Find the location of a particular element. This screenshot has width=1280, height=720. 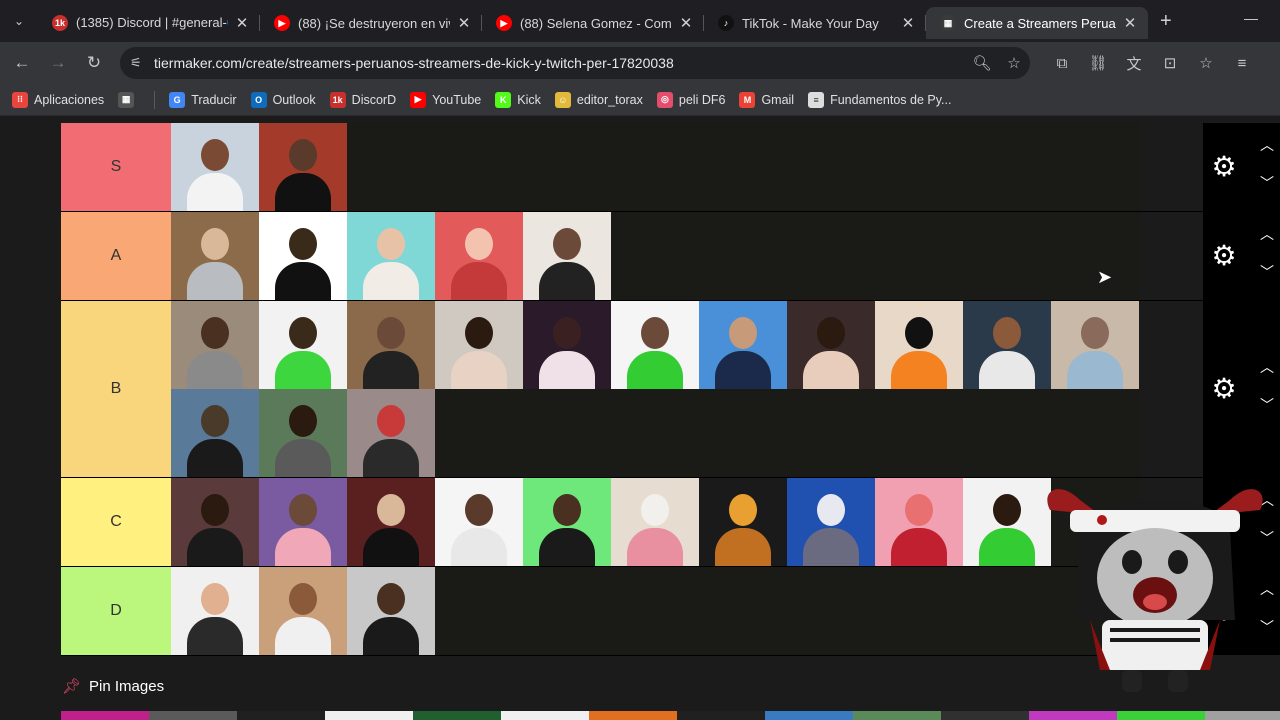

back-arrow-icon: ← is located at coordinates (22, 63).